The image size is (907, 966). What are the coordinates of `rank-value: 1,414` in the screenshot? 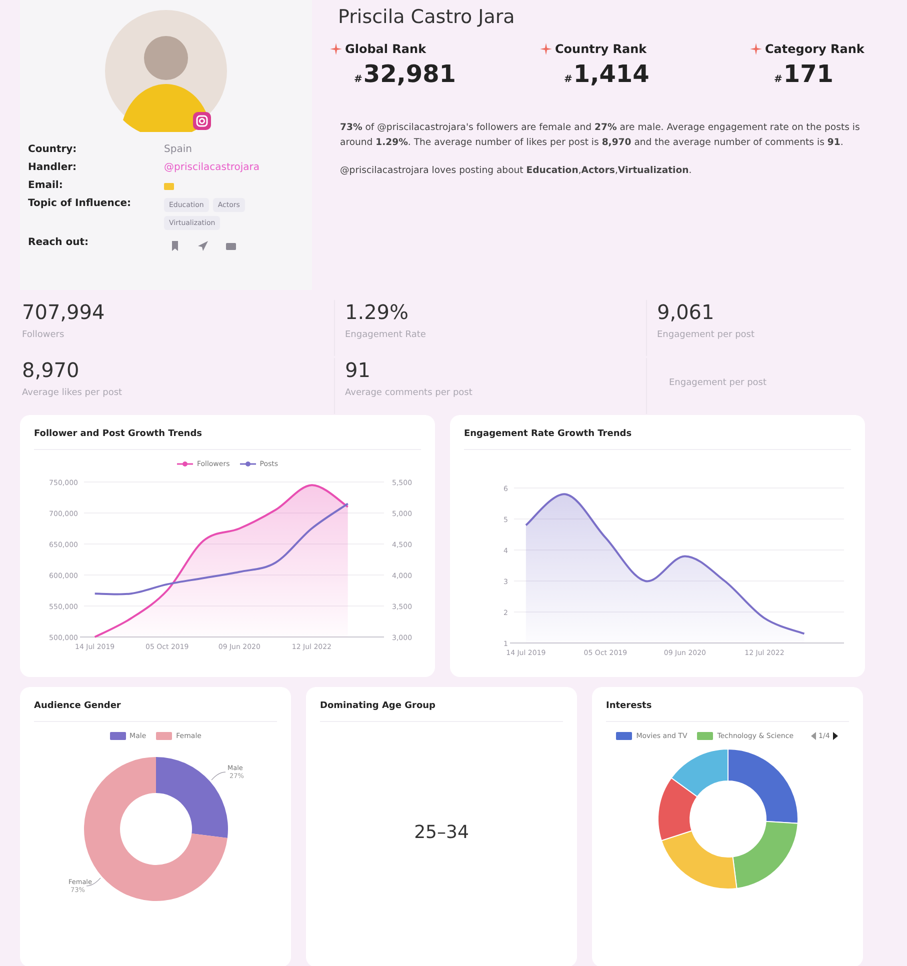 It's located at (611, 74).